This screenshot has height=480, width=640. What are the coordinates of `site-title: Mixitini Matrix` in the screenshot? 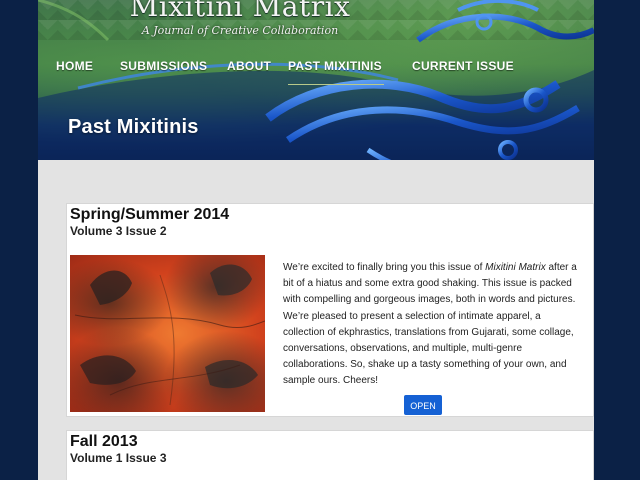 It's located at (240, 11).